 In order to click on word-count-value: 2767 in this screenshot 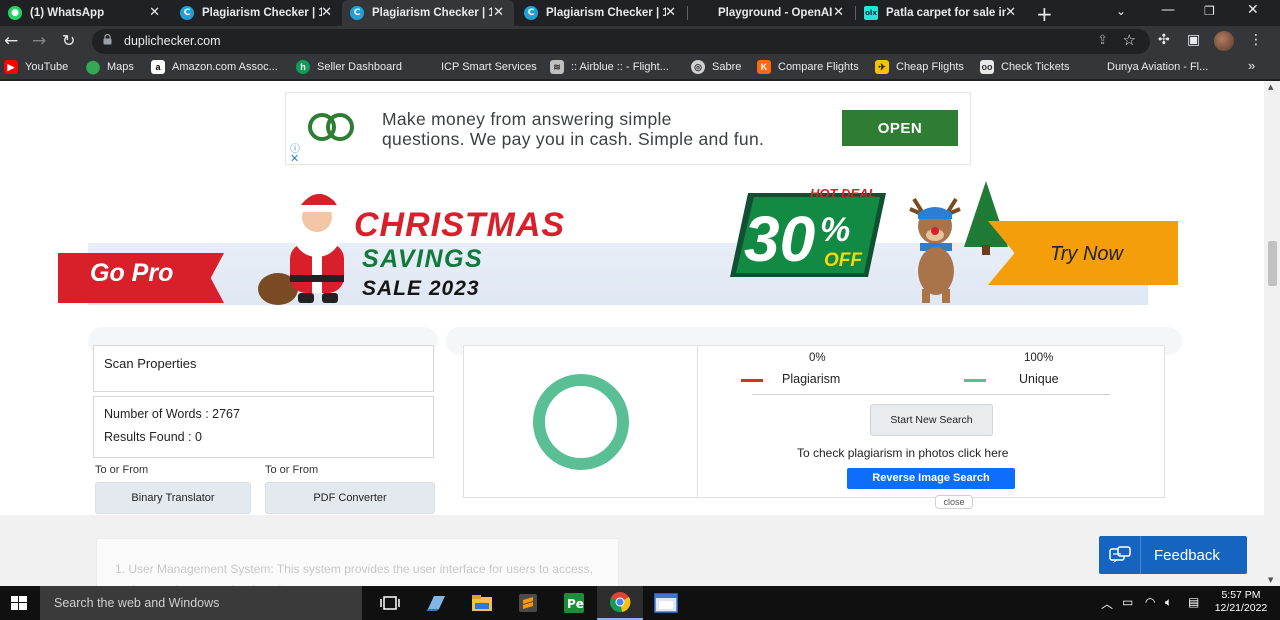, I will do `click(226, 414)`.